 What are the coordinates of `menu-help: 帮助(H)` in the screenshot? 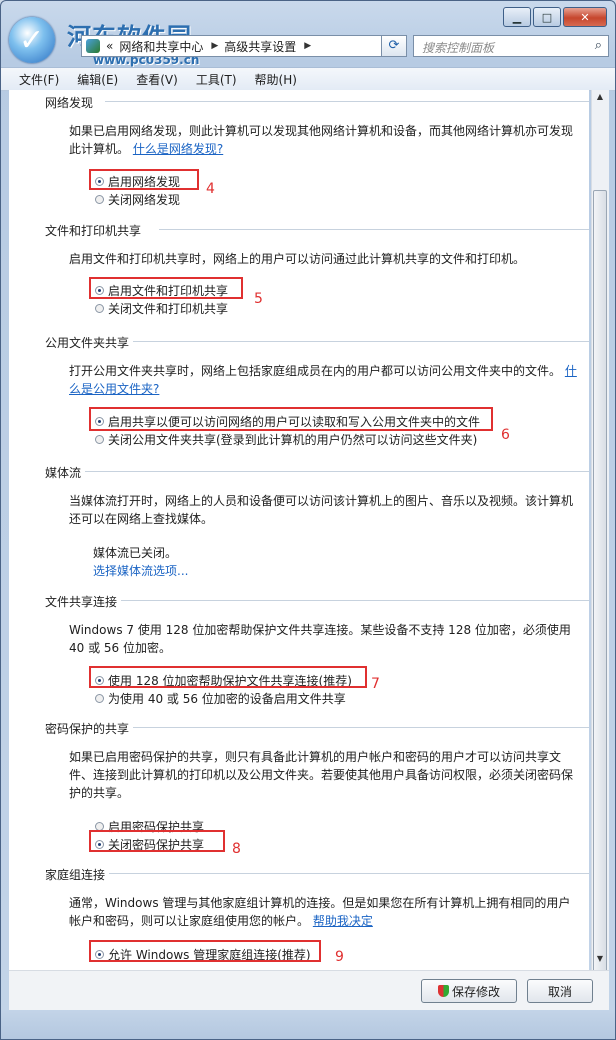 It's located at (276, 79).